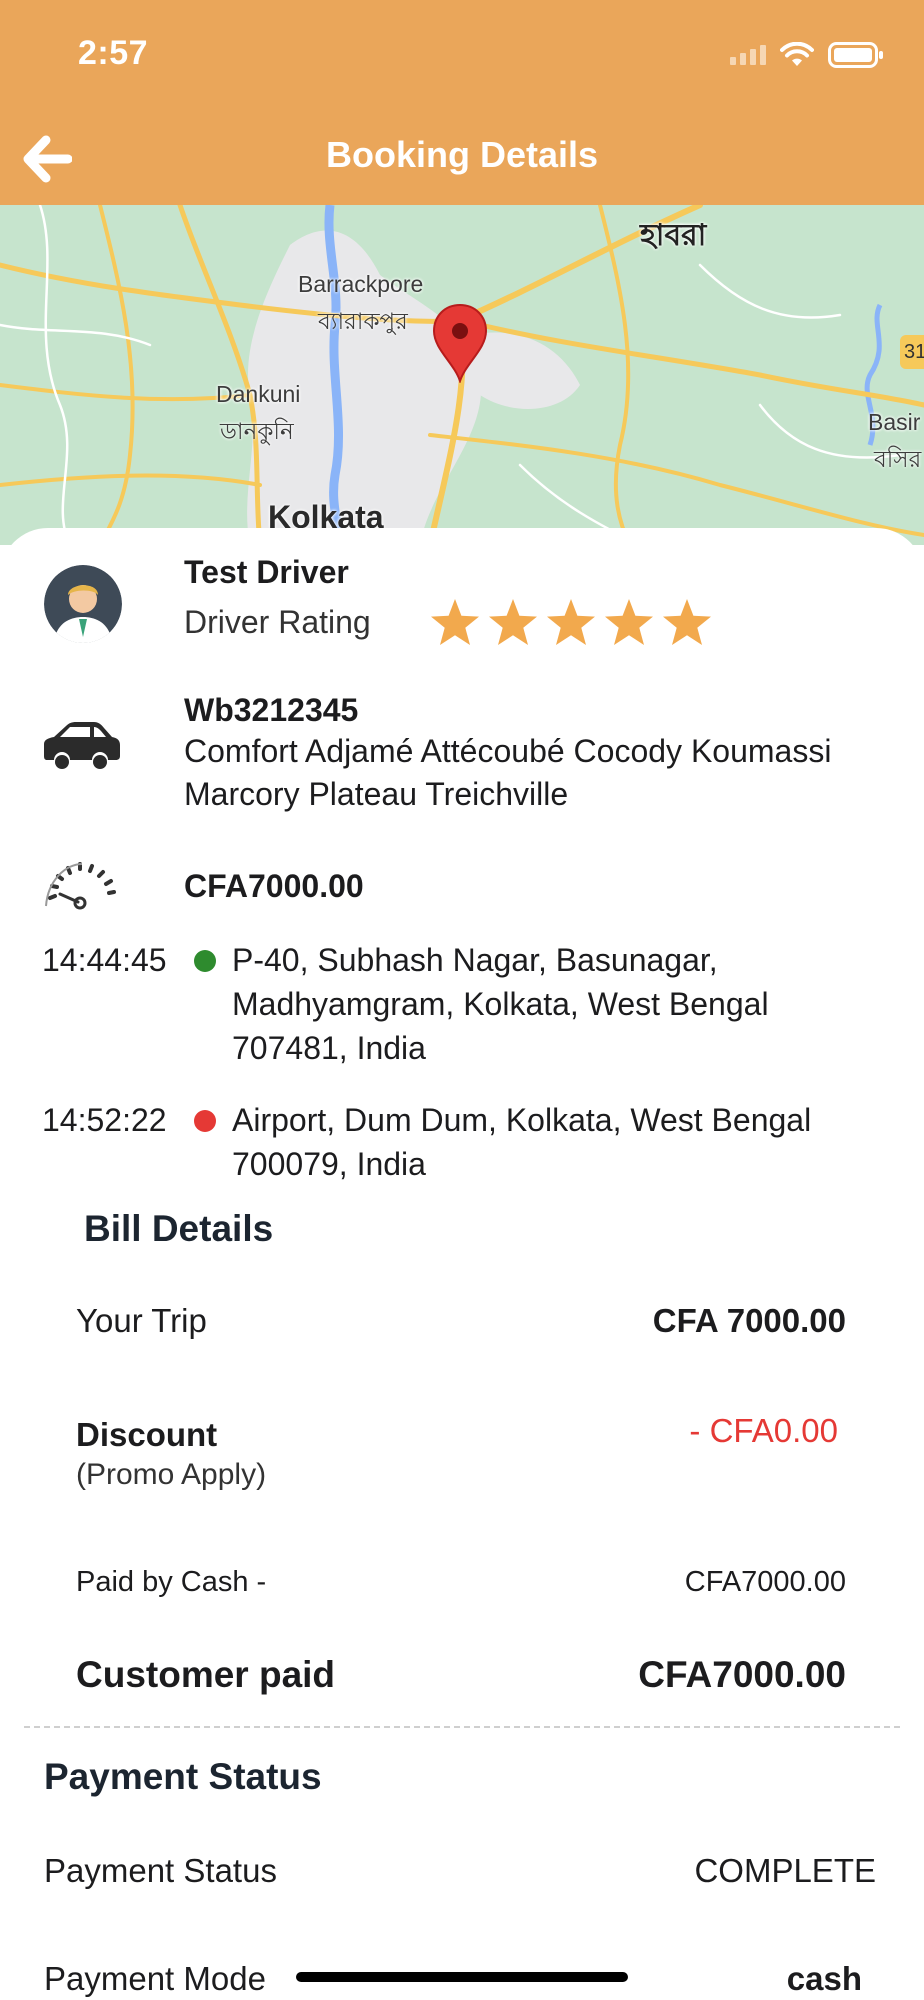 The image size is (924, 2000). What do you see at coordinates (141, 1320) in the screenshot?
I see `your-trip-label: Your Trip` at bounding box center [141, 1320].